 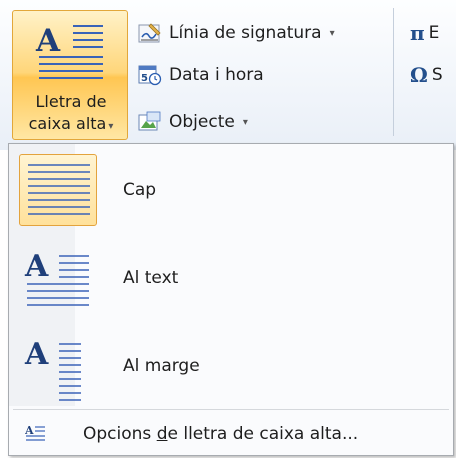 I want to click on signature-line-button: Línia de signatura ▾, so click(x=236, y=33).